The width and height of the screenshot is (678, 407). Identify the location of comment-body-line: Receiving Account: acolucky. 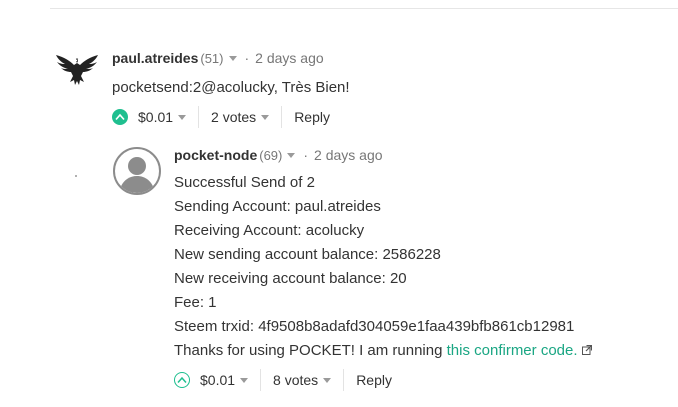
(269, 230).